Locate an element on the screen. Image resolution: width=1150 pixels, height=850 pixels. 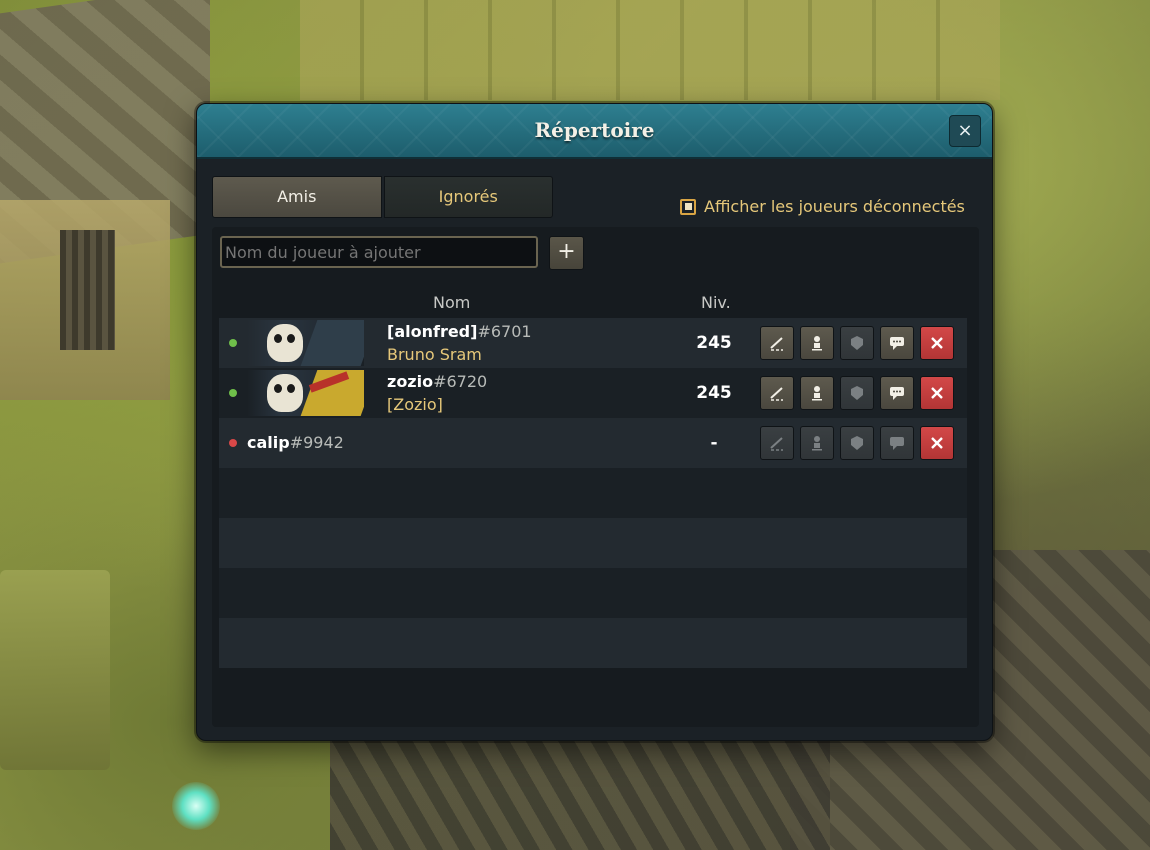
friend-account-name: zozio#6720 is located at coordinates (437, 381).